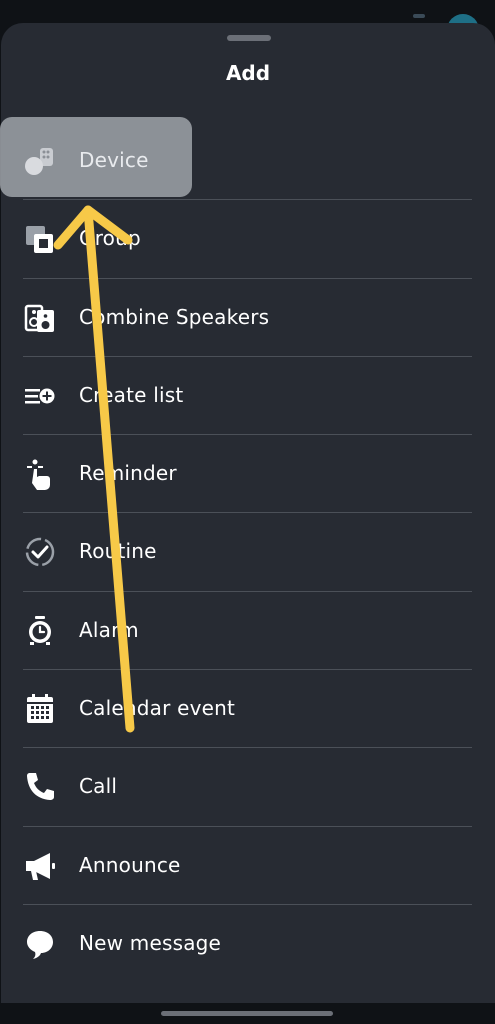 This screenshot has height=1024, width=495. I want to click on menu-item-label: Calendar event, so click(157, 708).